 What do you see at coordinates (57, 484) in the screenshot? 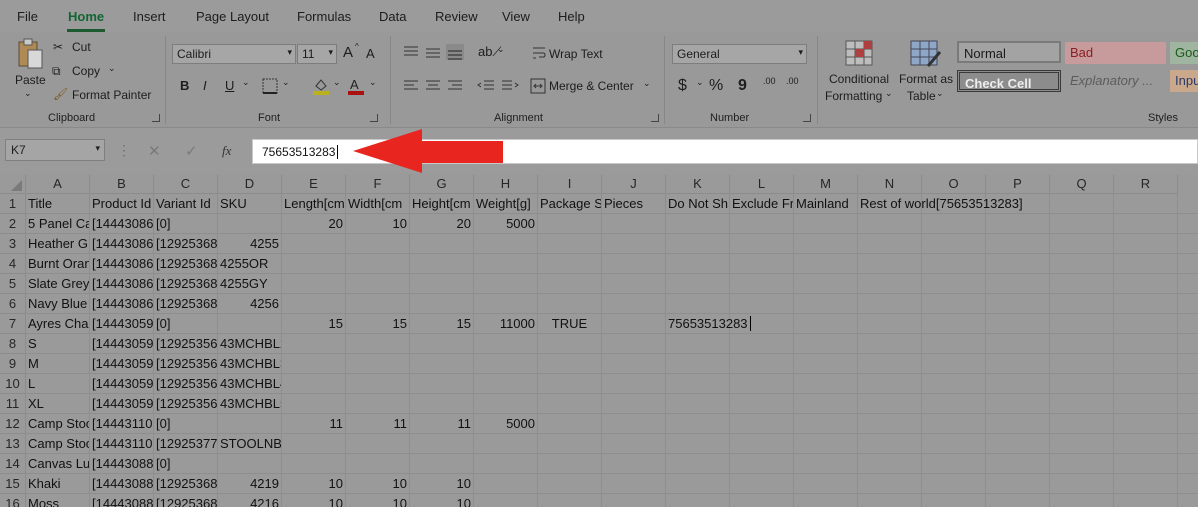
I see `cell-a15: Khaki` at bounding box center [57, 484].